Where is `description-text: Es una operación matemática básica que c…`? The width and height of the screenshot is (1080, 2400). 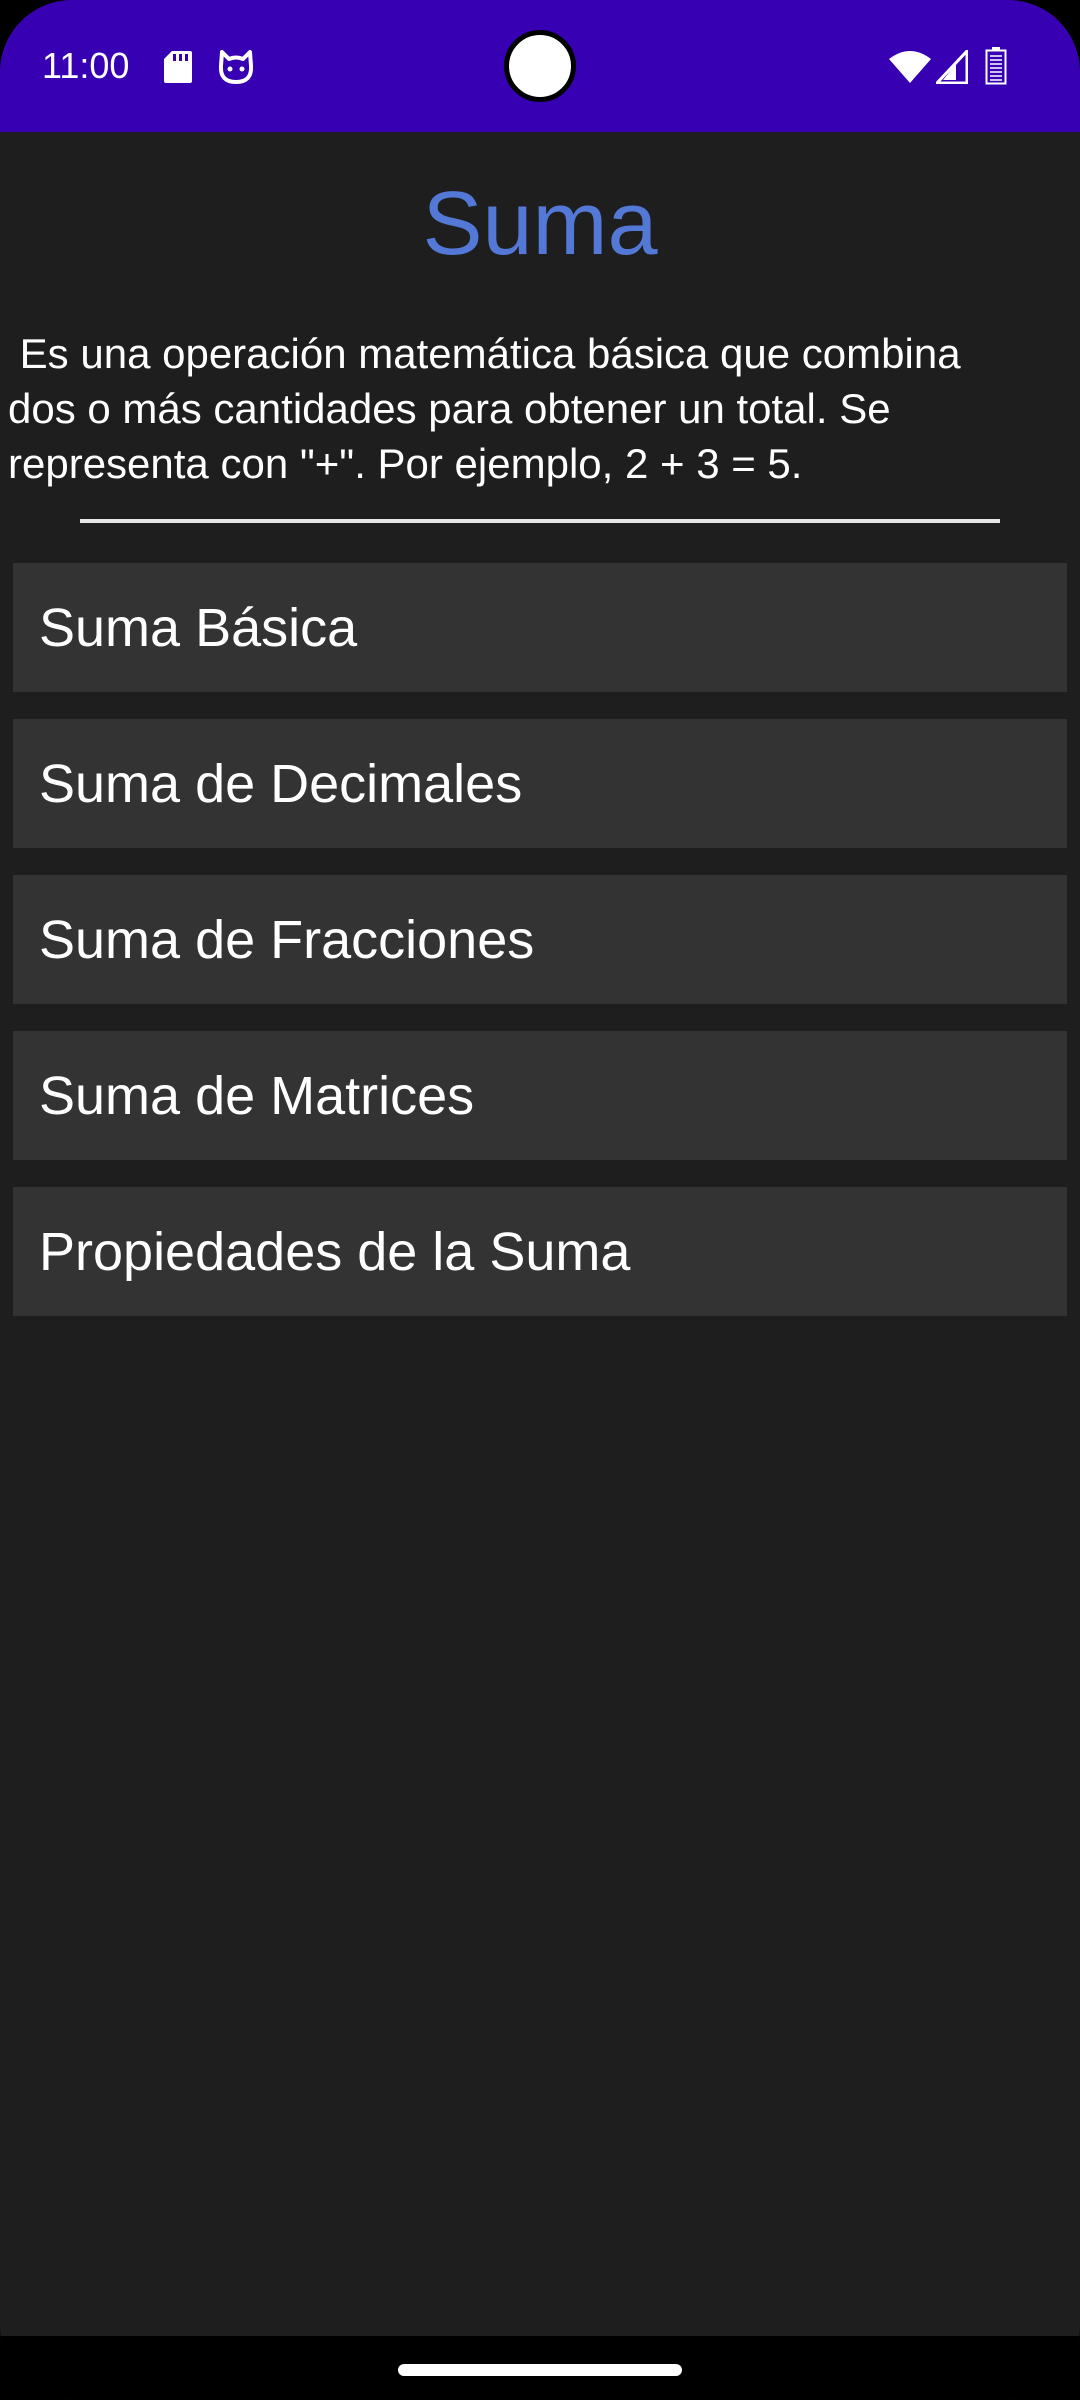 description-text: Es una operación matemática básica que c… is located at coordinates (484, 408).